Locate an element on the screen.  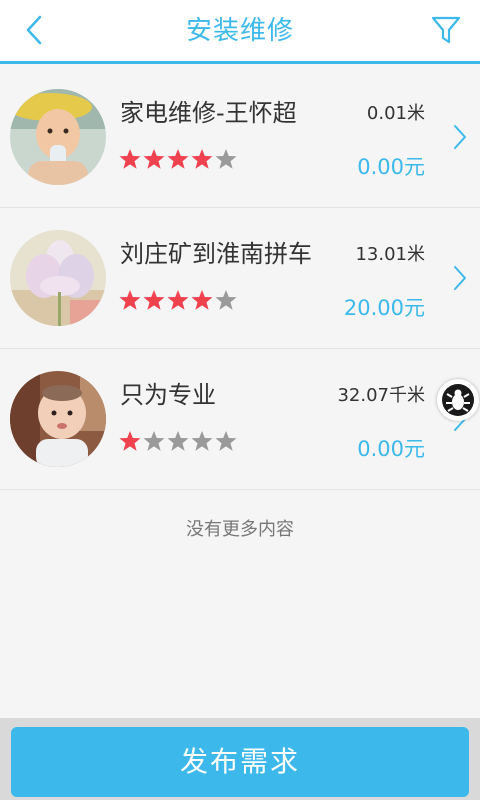
item-distance: 0.01米 is located at coordinates (395, 113).